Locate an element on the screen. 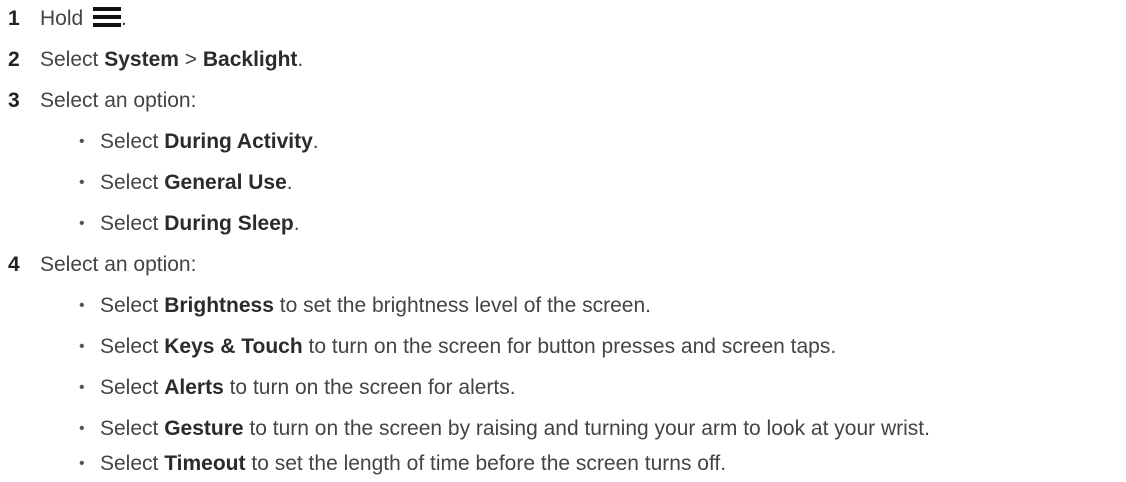 The width and height of the screenshot is (1126, 482). step-prefix: Hold is located at coordinates (62, 18).